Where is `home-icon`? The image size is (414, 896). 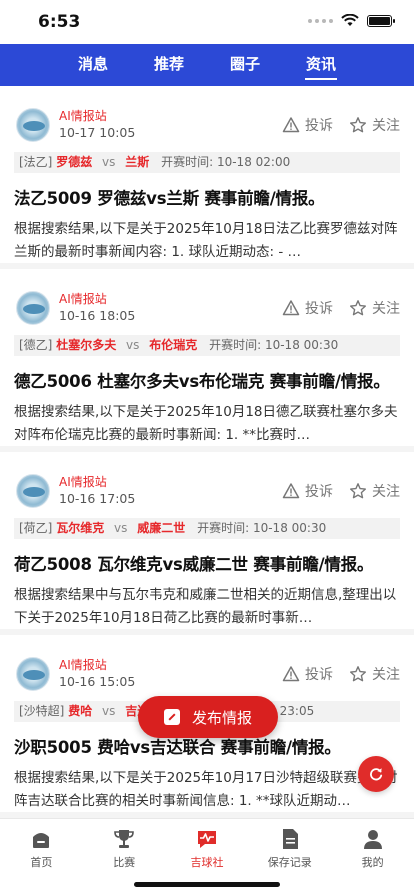
home-icon is located at coordinates (41, 840).